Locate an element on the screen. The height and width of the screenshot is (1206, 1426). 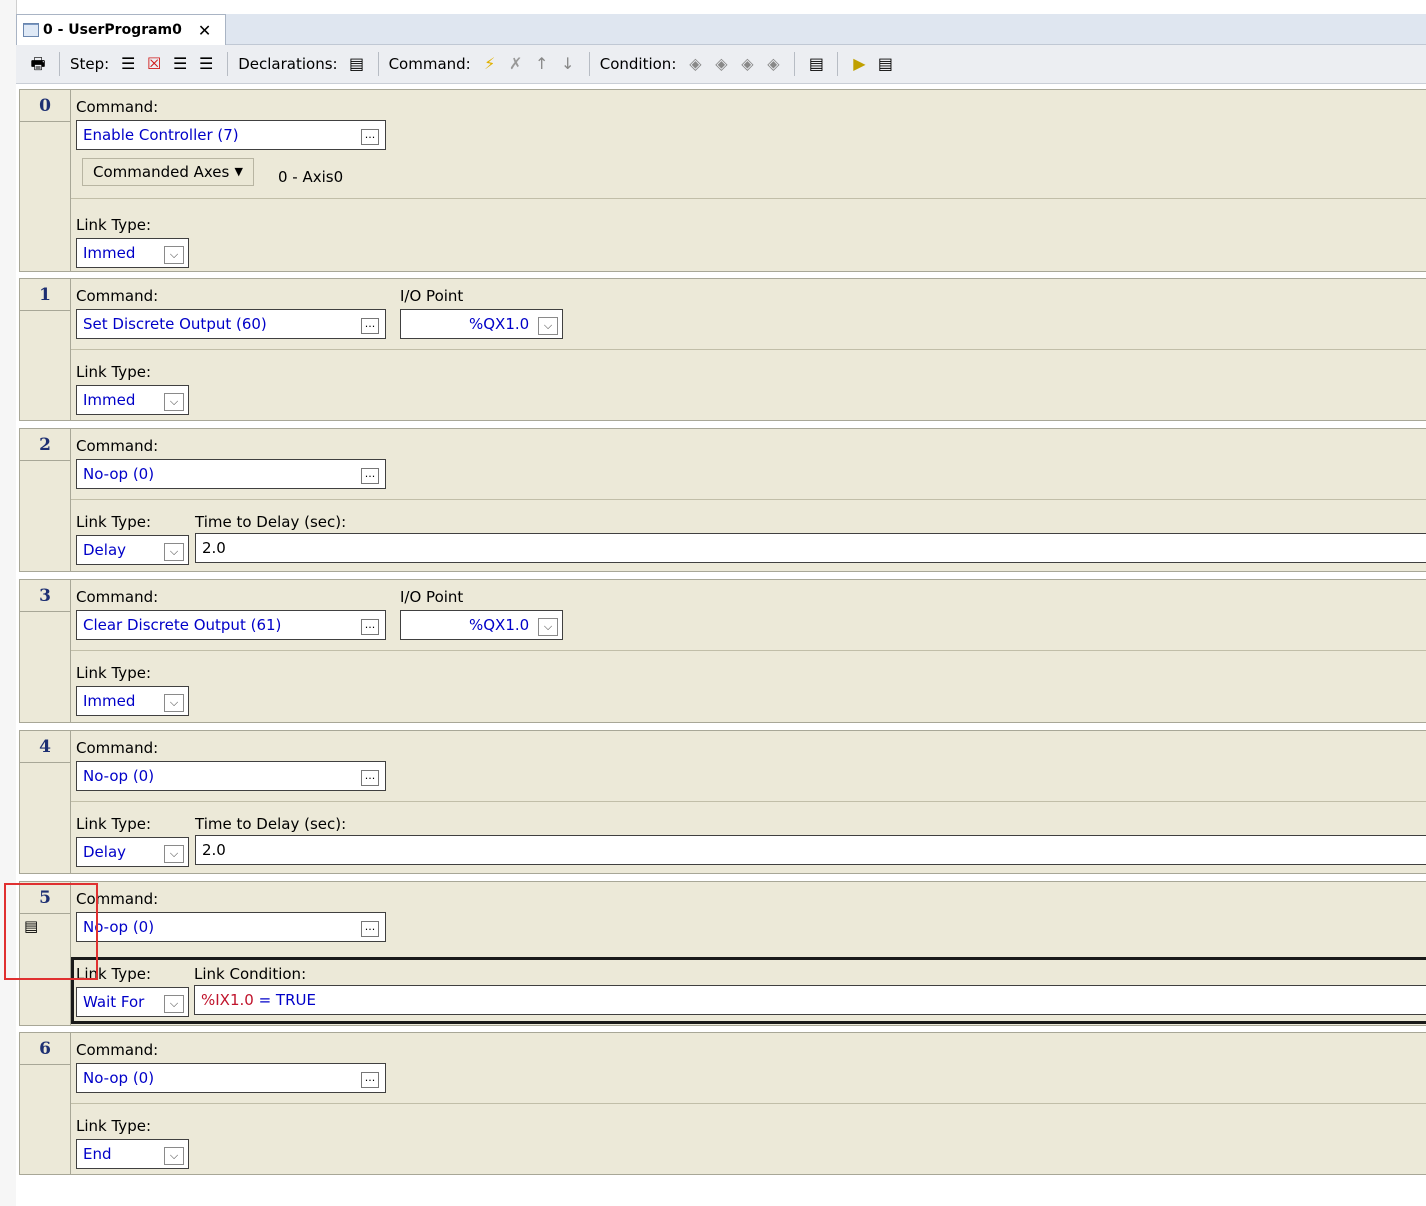
delete-step-icon: ☒ is located at coordinates (154, 64).